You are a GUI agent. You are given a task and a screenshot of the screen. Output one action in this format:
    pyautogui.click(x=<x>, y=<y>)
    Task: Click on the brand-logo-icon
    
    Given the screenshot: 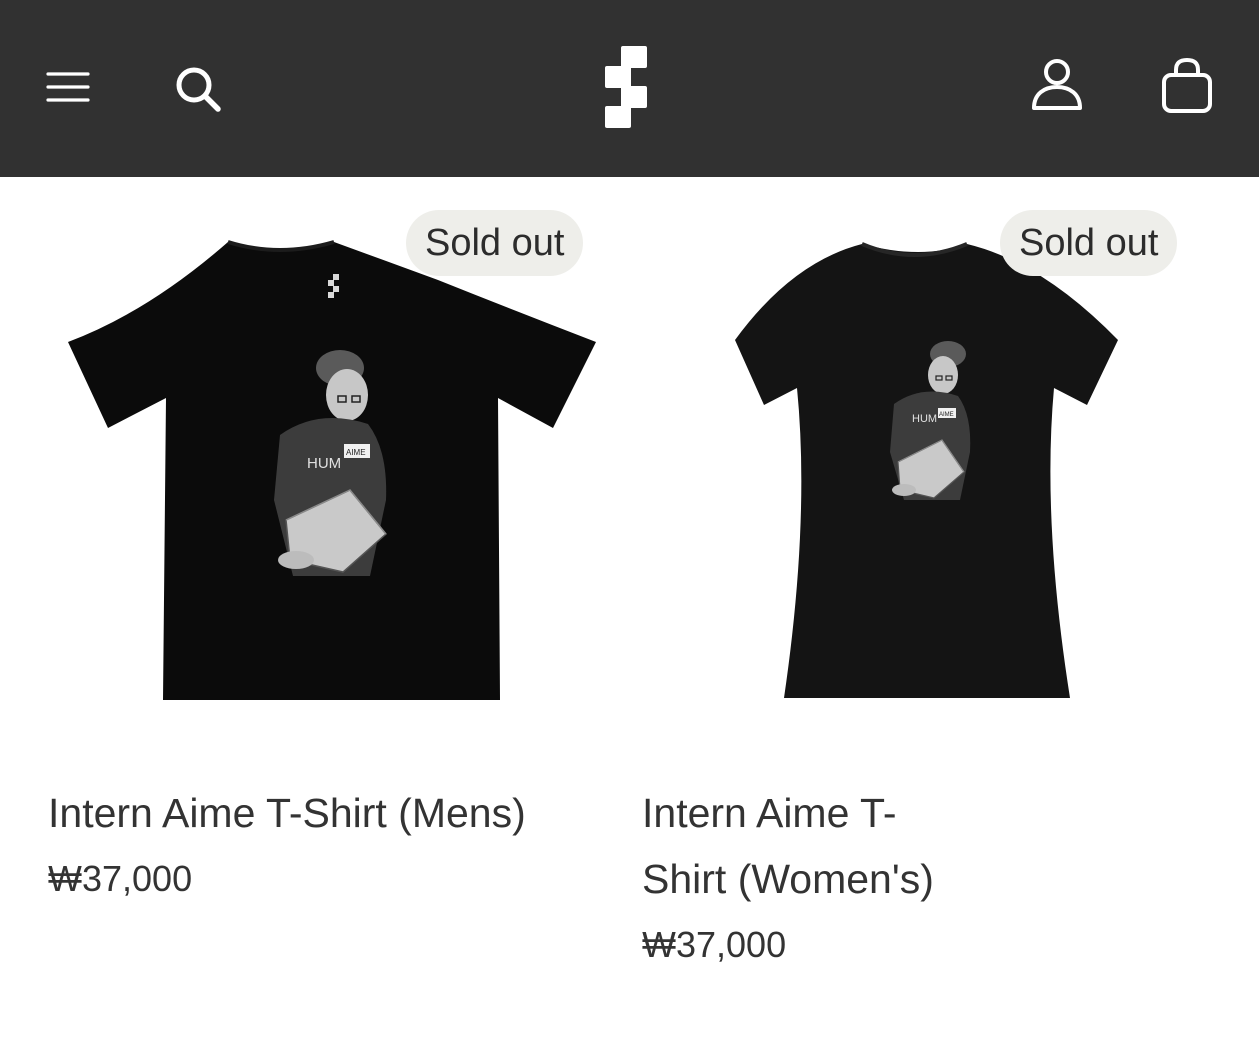 What is the action you would take?
    pyautogui.click(x=626, y=87)
    